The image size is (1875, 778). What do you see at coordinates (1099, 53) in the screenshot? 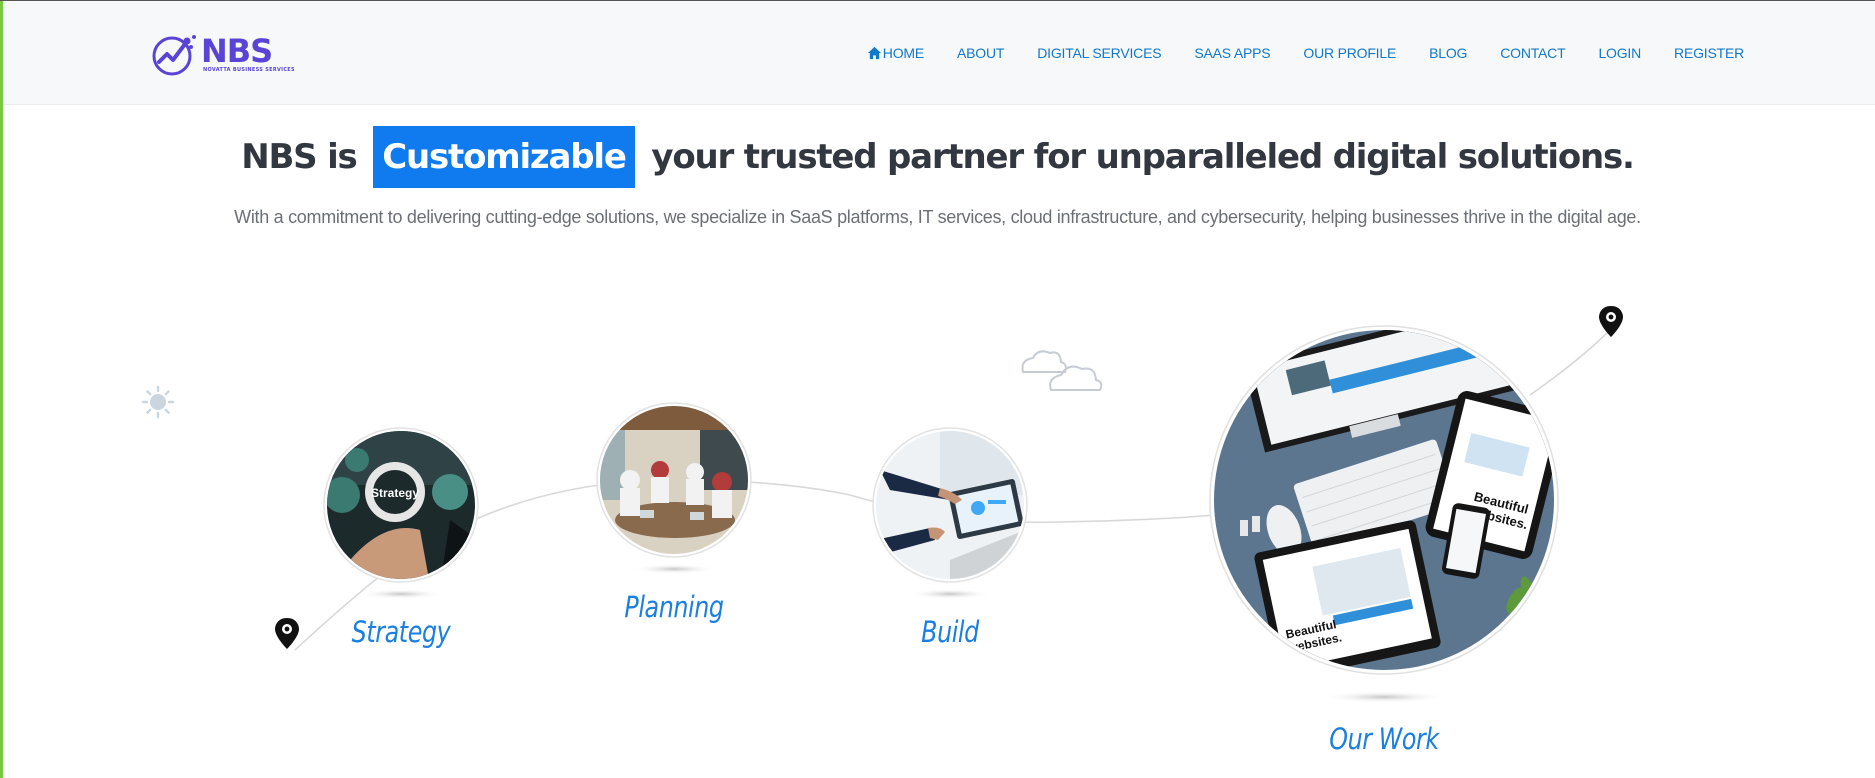
I see `nav-digital-services: DIGITAL SERVICES` at bounding box center [1099, 53].